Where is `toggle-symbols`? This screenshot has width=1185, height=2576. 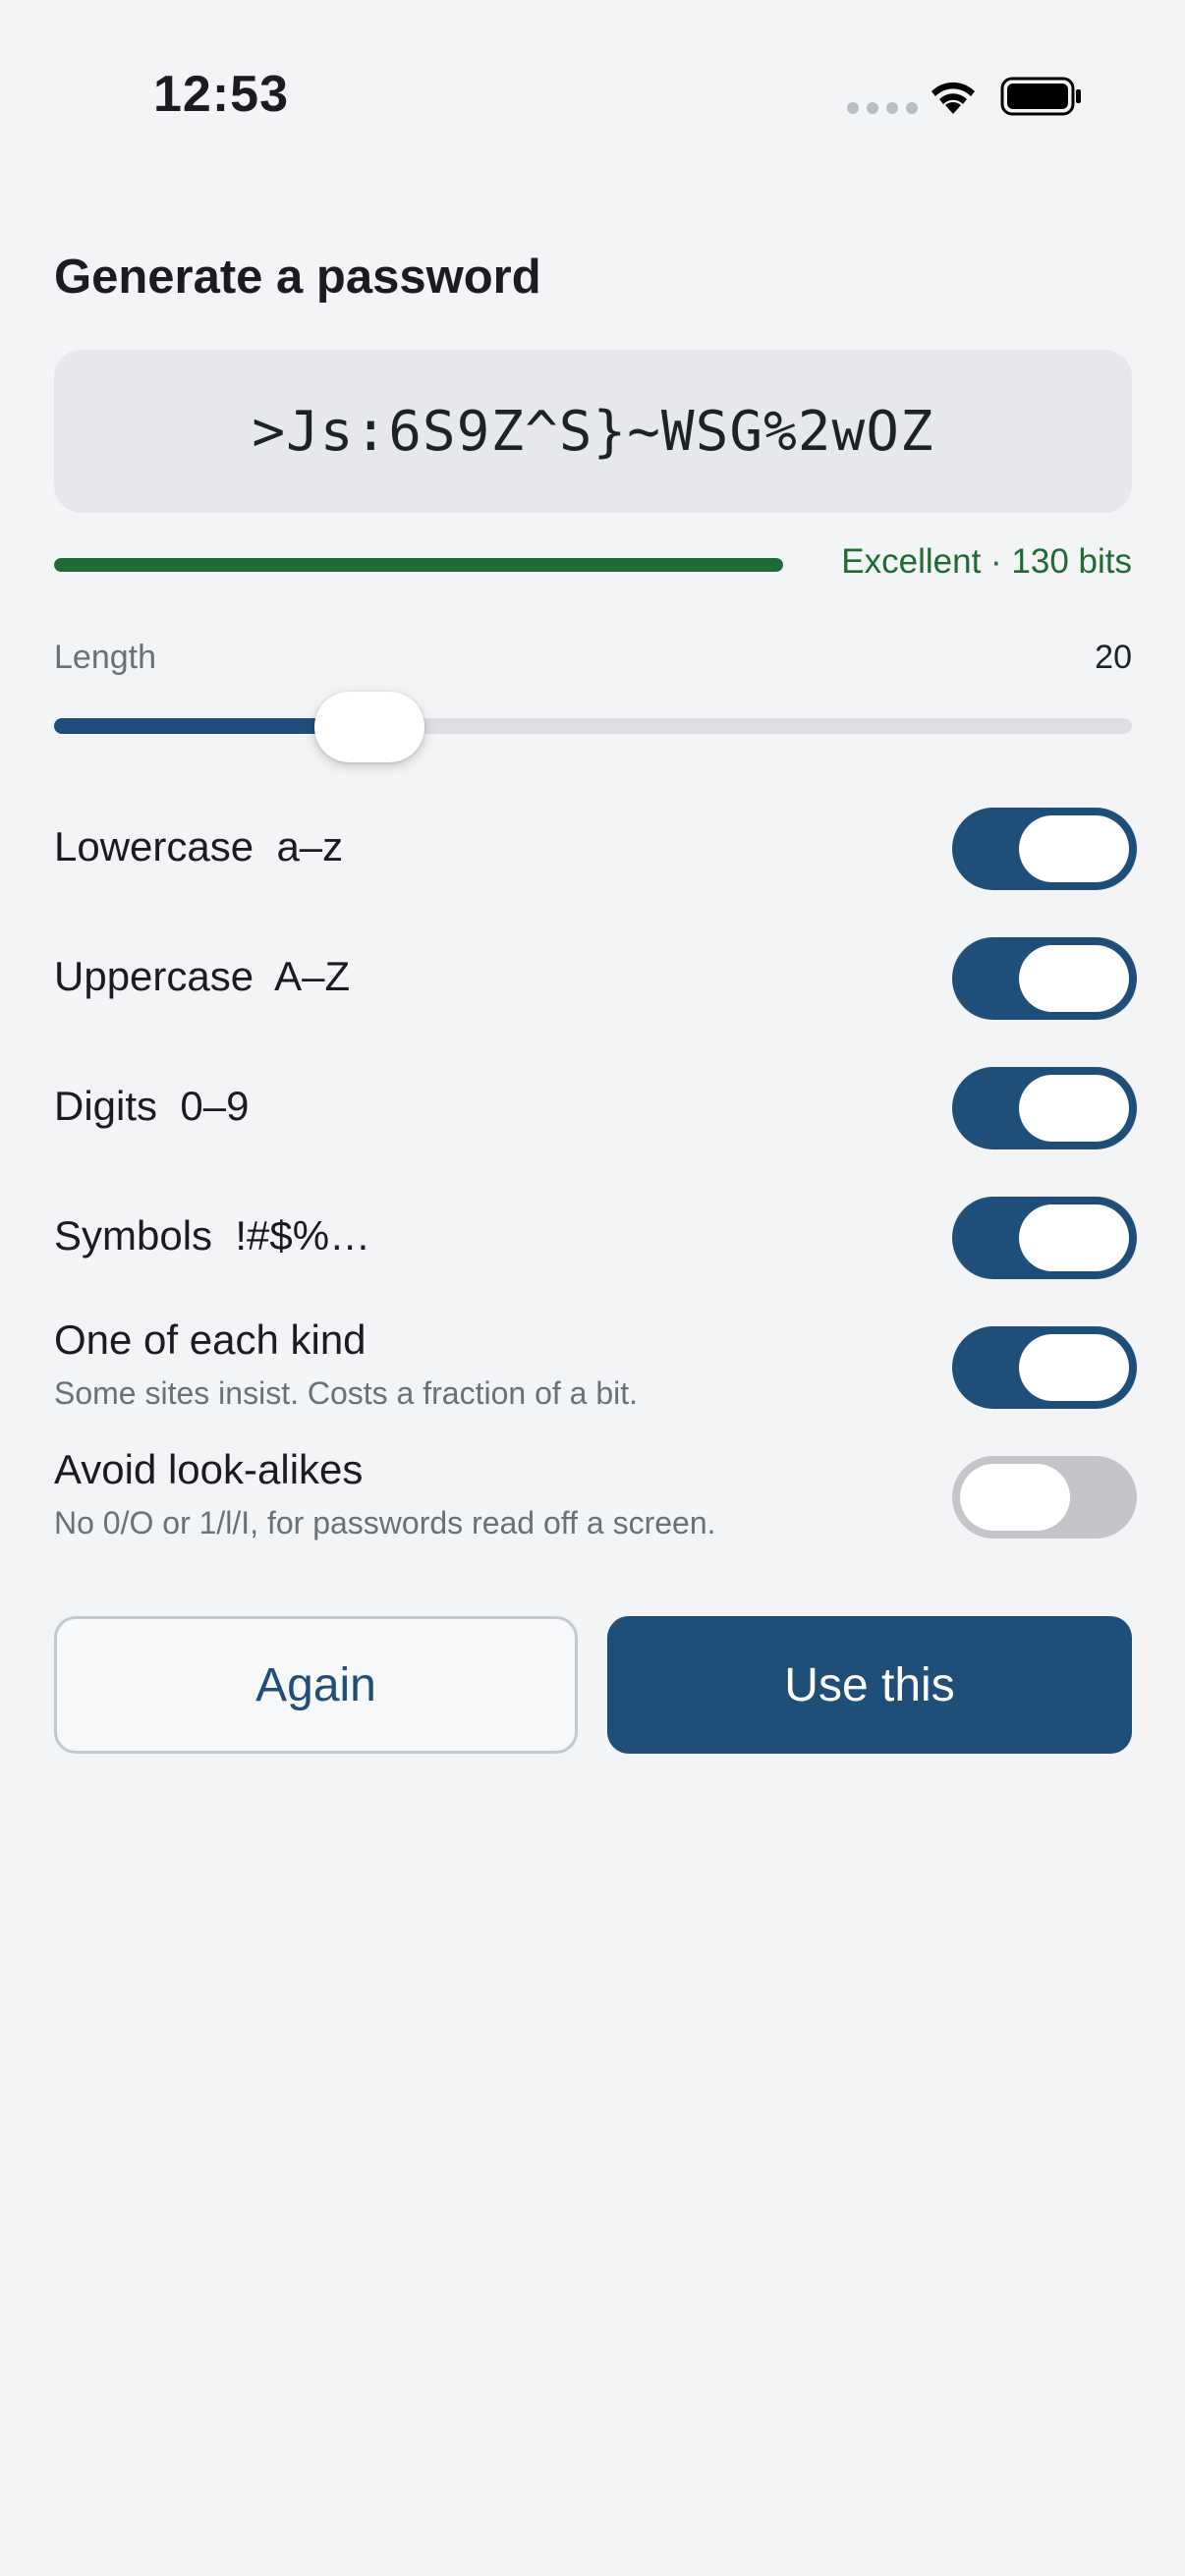 toggle-symbols is located at coordinates (1045, 1238).